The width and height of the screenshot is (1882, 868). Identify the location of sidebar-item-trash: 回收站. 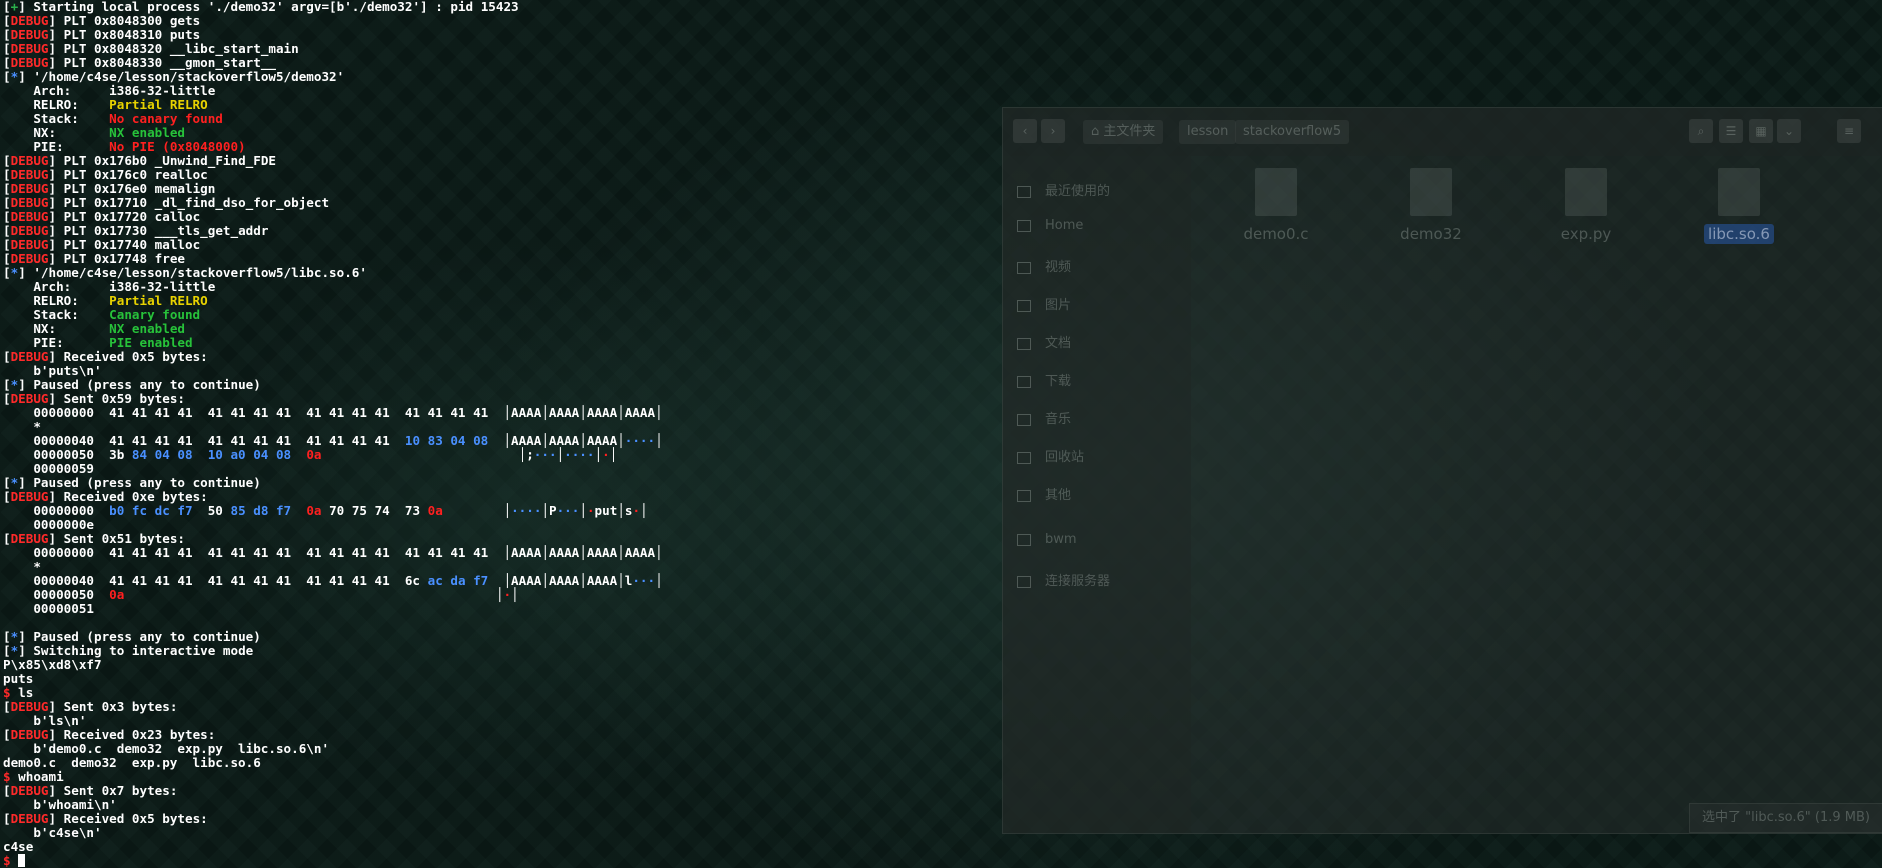
(1050, 455).